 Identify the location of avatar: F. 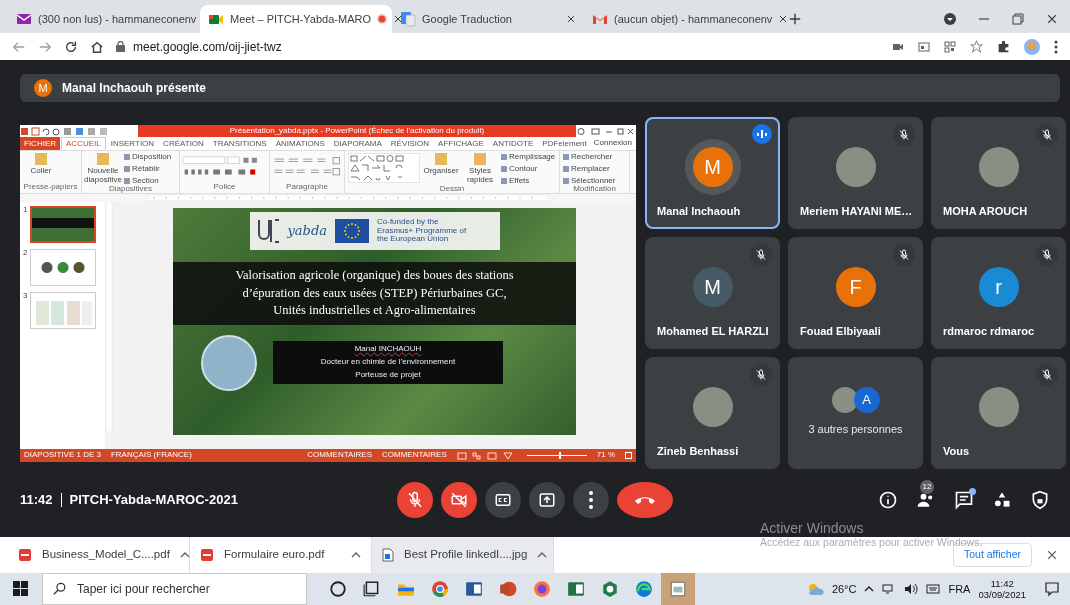
(855, 287).